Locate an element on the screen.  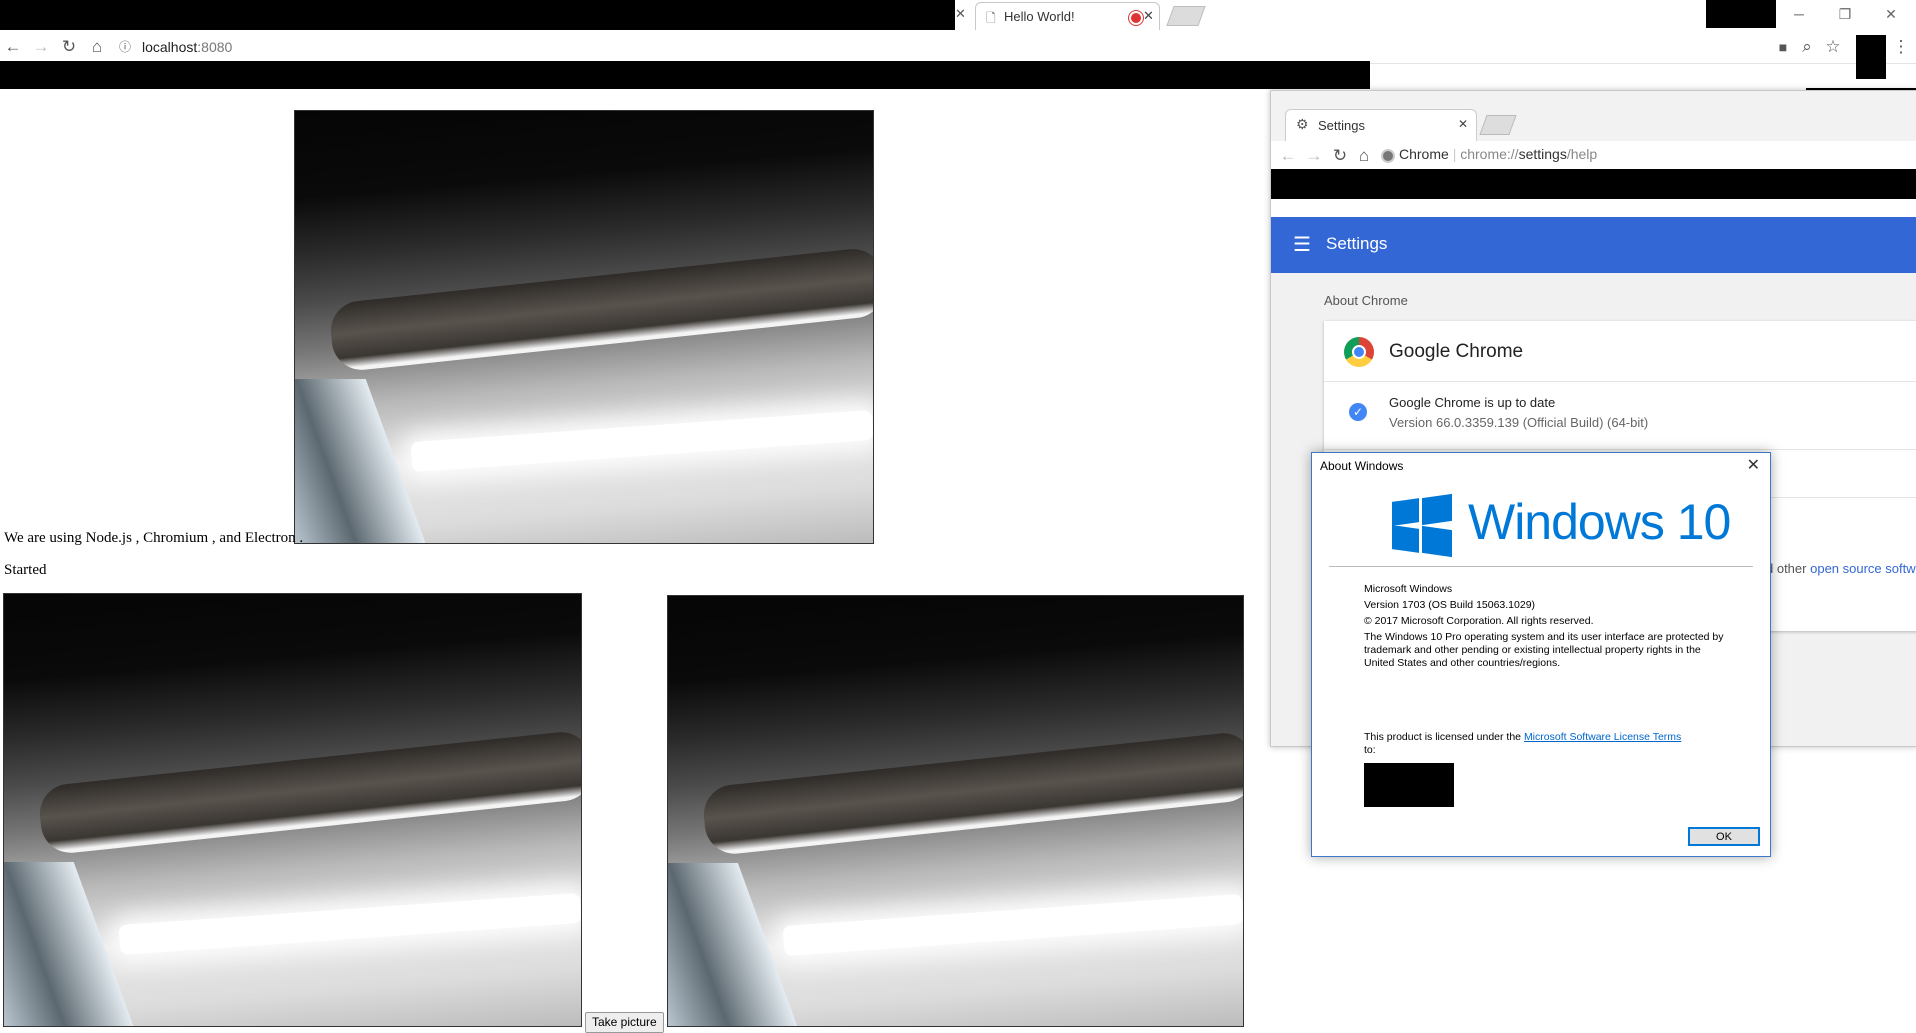
settings-tabbar: ⚙ Settings ✕ is located at coordinates (1593, 116).